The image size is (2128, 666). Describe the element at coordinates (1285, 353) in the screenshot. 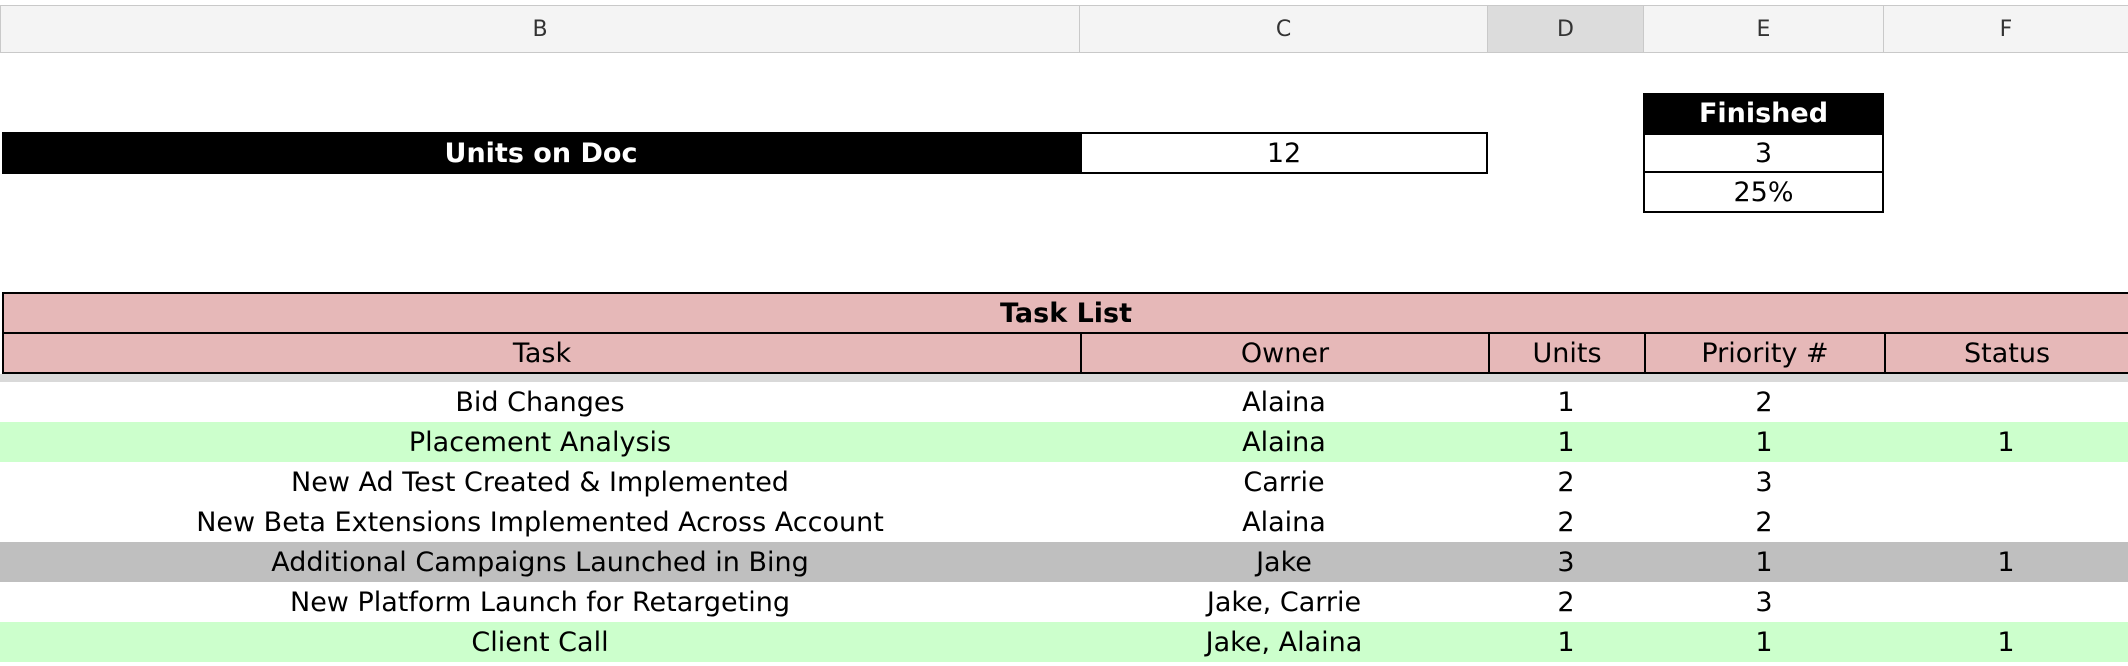

I see `header-owner: Owner` at that location.